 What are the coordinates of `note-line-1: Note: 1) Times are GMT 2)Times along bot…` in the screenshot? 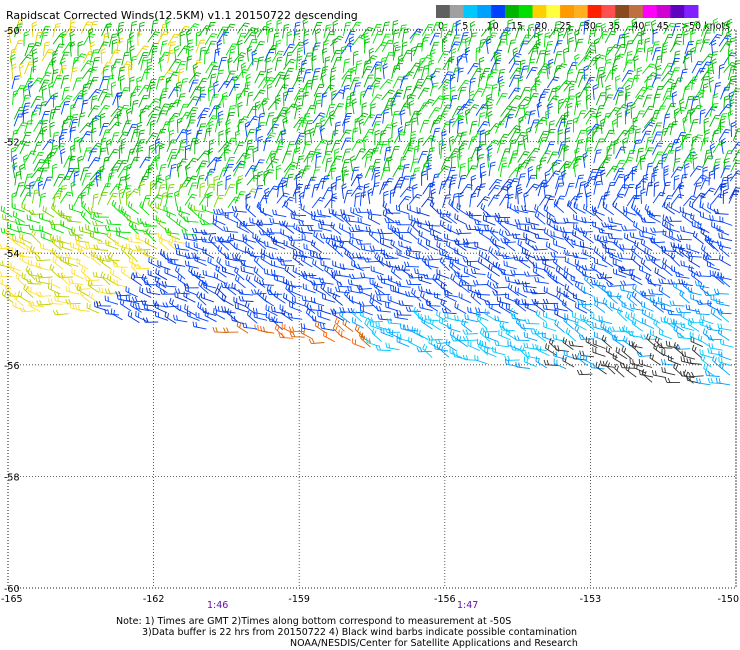 It's located at (314, 621).